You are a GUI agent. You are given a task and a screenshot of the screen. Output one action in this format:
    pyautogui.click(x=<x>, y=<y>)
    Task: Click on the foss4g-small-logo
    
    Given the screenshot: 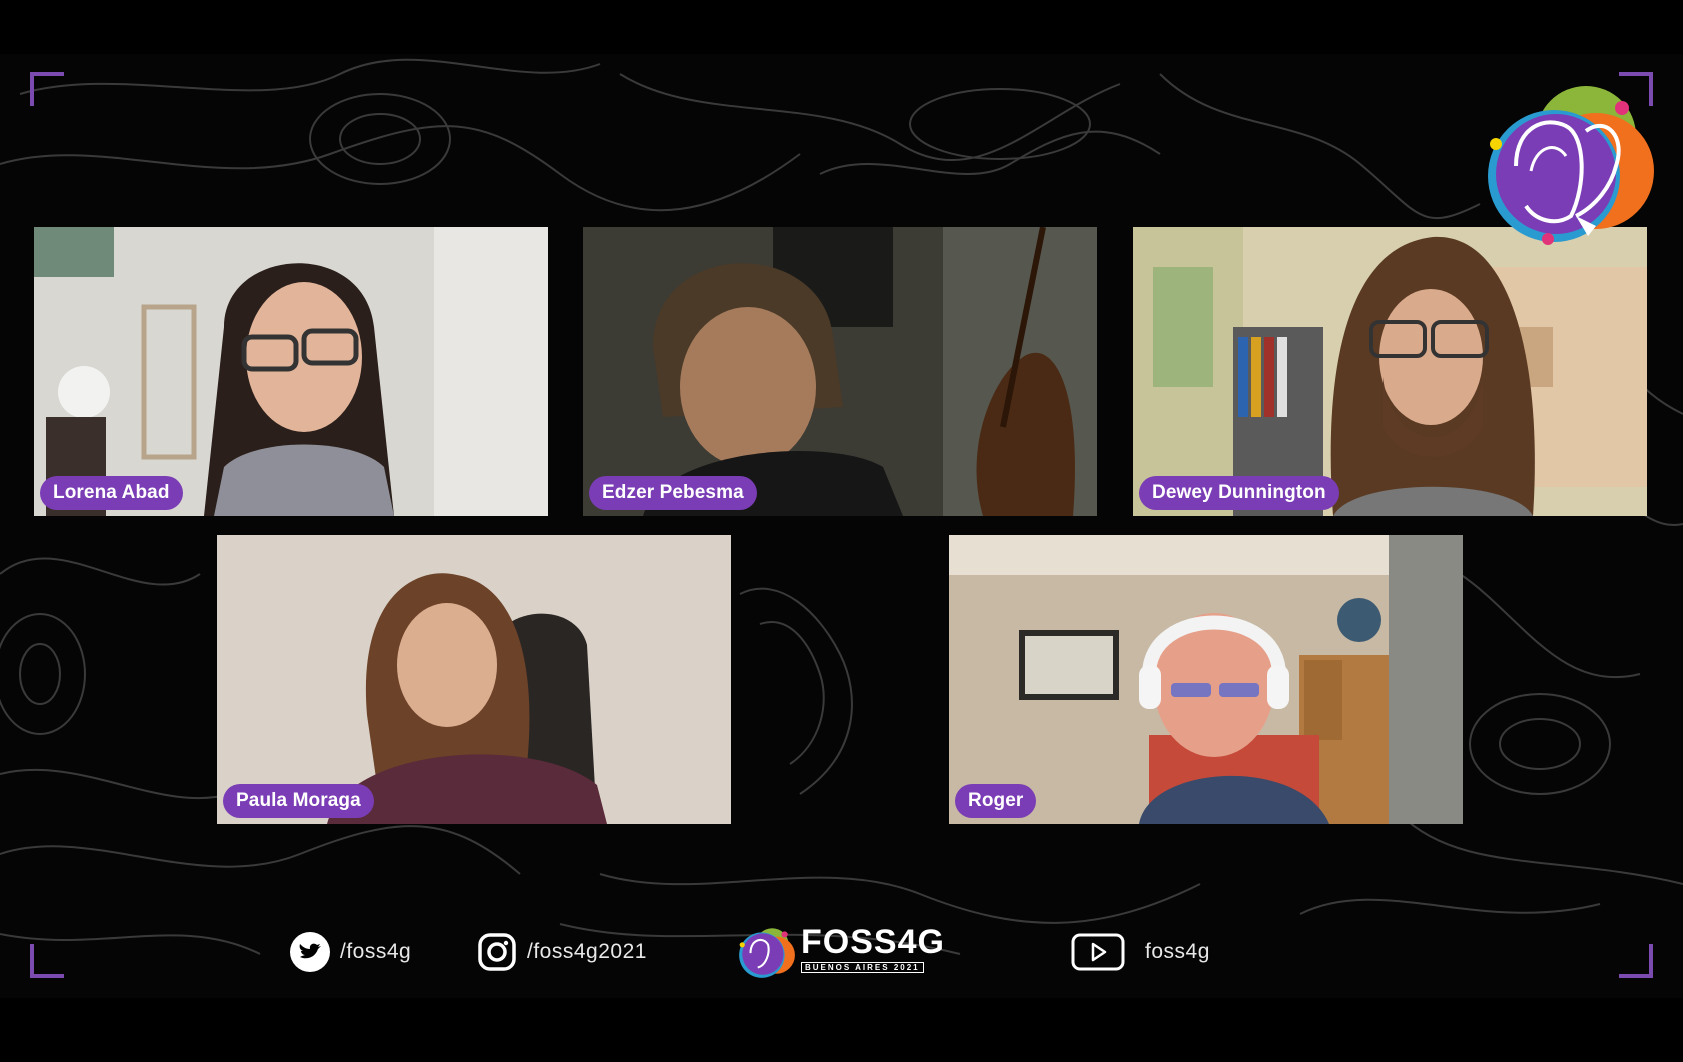 What is the action you would take?
    pyautogui.click(x=767, y=953)
    